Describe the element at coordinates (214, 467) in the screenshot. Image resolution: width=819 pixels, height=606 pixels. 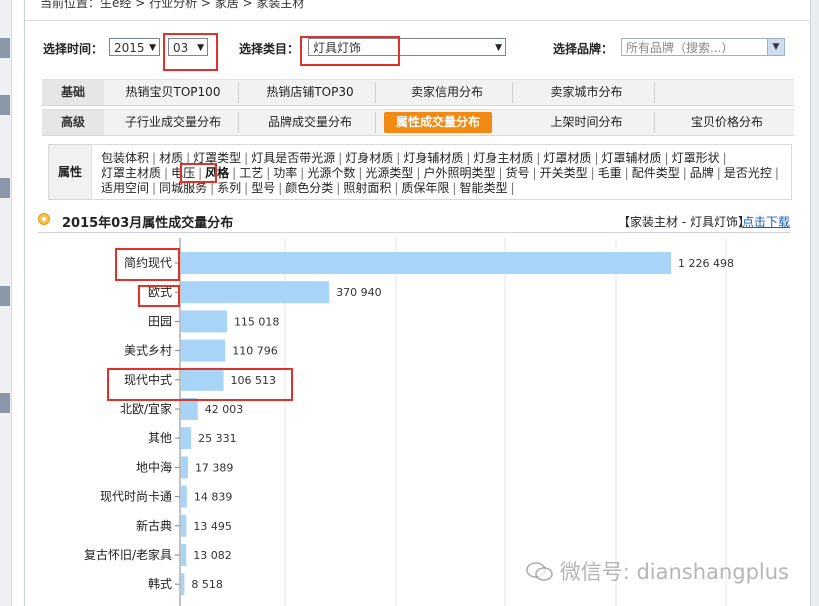
I see `bar-value-label: 17 389` at that location.